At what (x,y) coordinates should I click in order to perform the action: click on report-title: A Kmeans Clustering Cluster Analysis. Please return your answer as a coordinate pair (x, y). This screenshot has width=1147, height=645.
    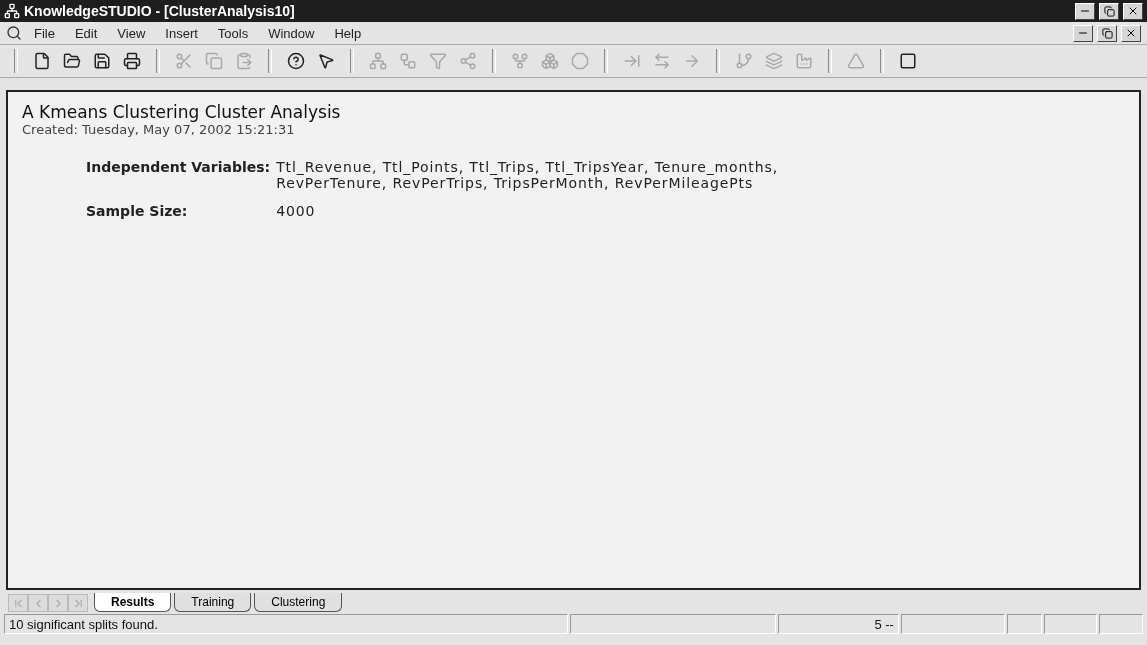
    Looking at the image, I should click on (182, 112).